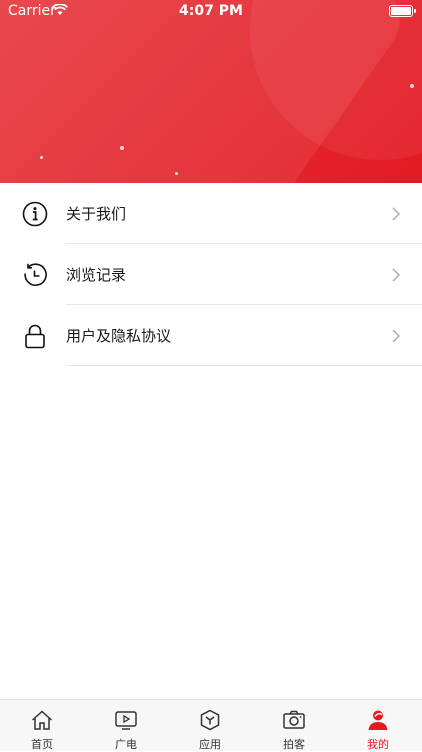  I want to click on history-icon, so click(35, 274).